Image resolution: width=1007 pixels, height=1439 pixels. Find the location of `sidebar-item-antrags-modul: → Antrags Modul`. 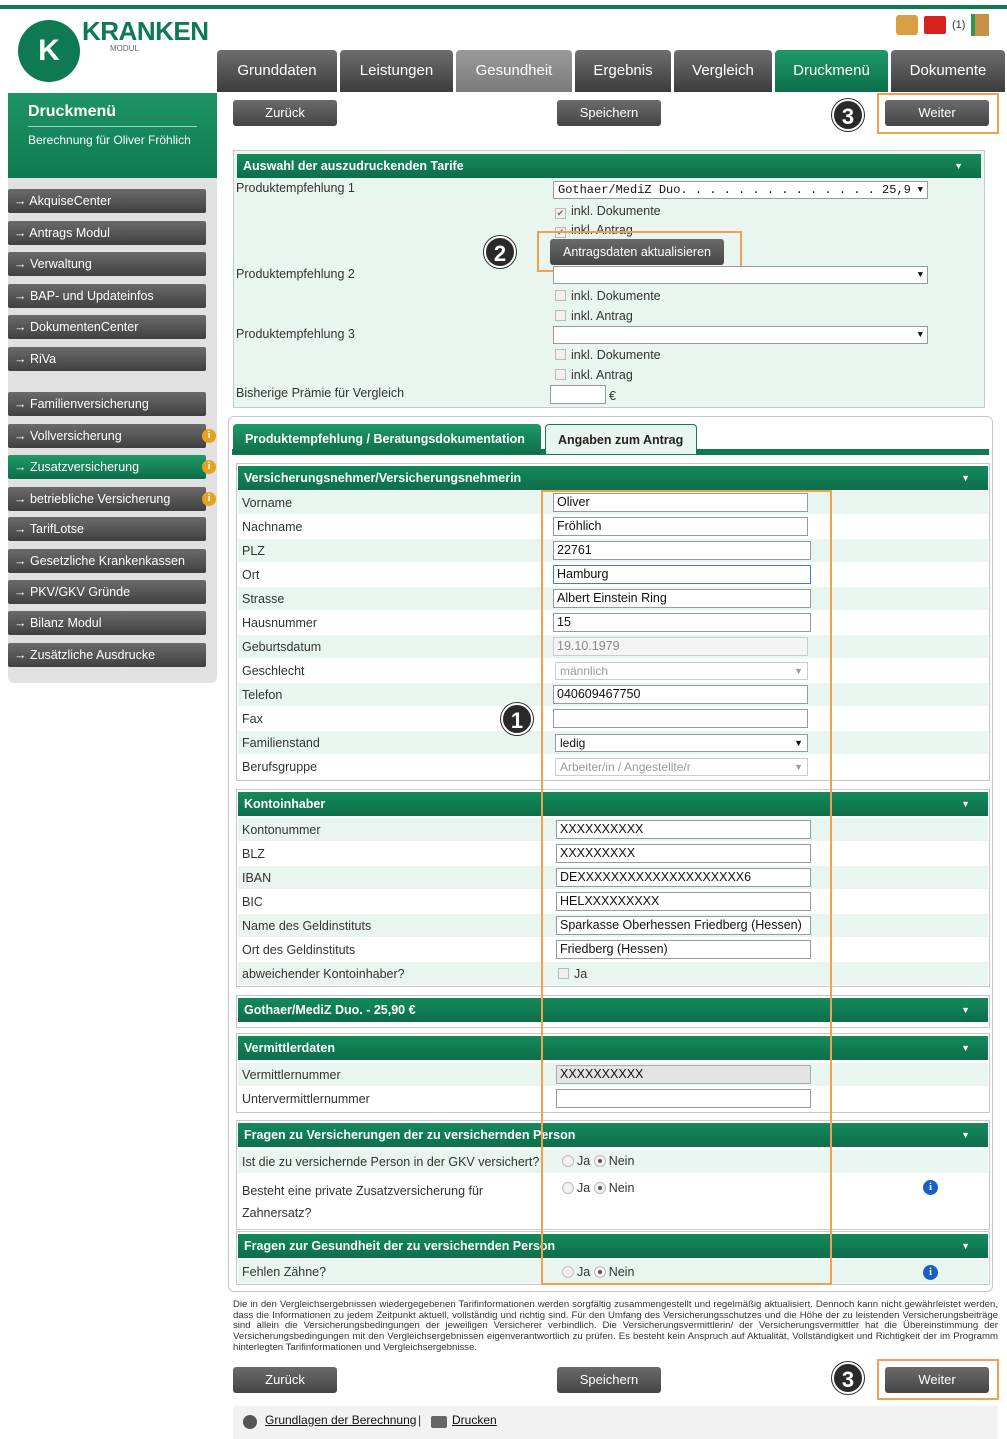

sidebar-item-antrags-modul: → Antrags Modul is located at coordinates (107, 233).